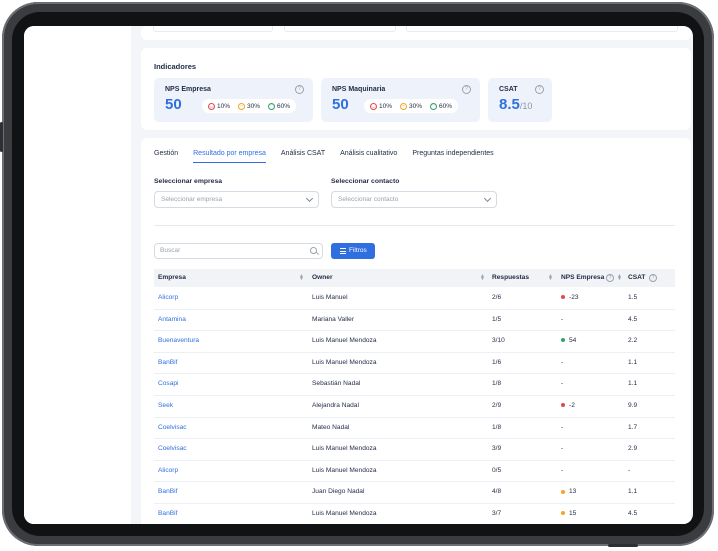 The width and height of the screenshot is (718, 551). I want to click on cell-respuestas-text: 1/6, so click(497, 362).